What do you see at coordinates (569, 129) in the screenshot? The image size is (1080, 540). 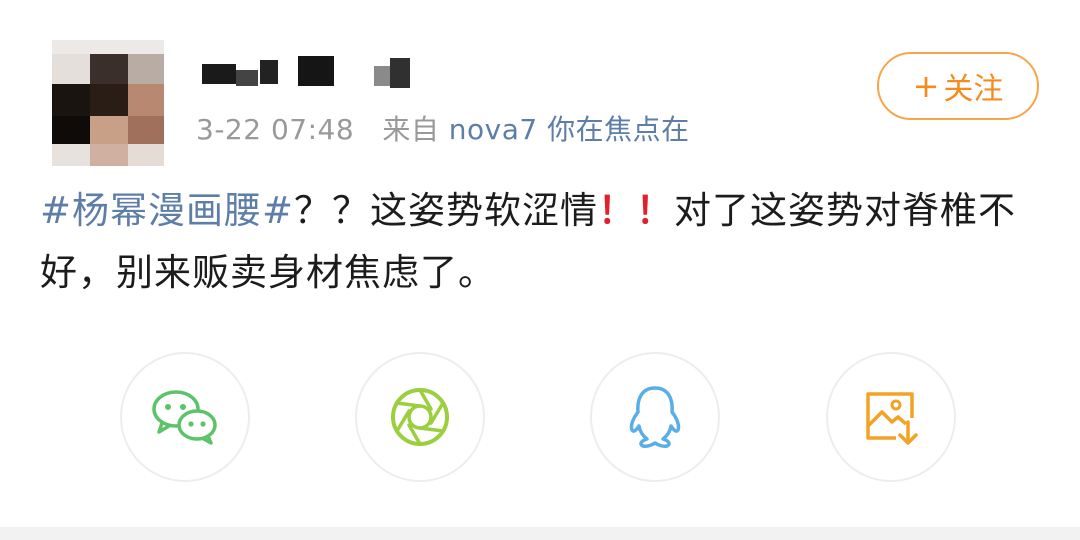 I see `post-source: nova7 你在焦点在` at bounding box center [569, 129].